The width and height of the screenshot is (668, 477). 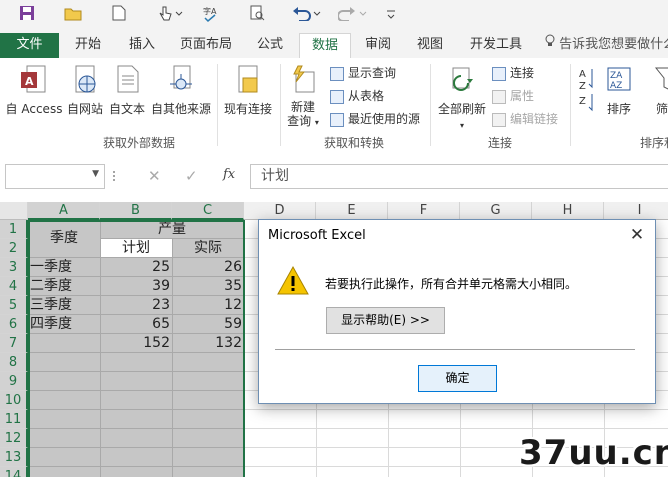 I want to click on text-file-icon, so click(x=127, y=80).